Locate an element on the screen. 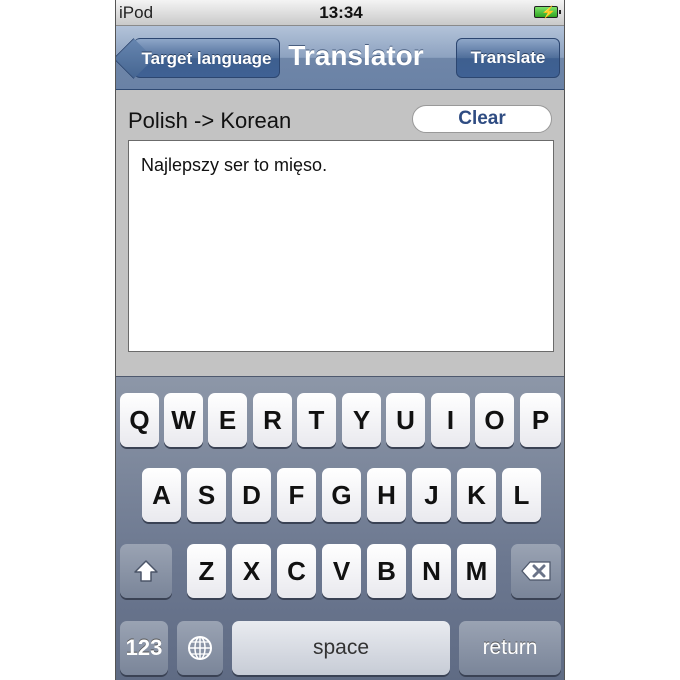 This screenshot has height=680, width=680. status-time: 13:34 is located at coordinates (341, 12).